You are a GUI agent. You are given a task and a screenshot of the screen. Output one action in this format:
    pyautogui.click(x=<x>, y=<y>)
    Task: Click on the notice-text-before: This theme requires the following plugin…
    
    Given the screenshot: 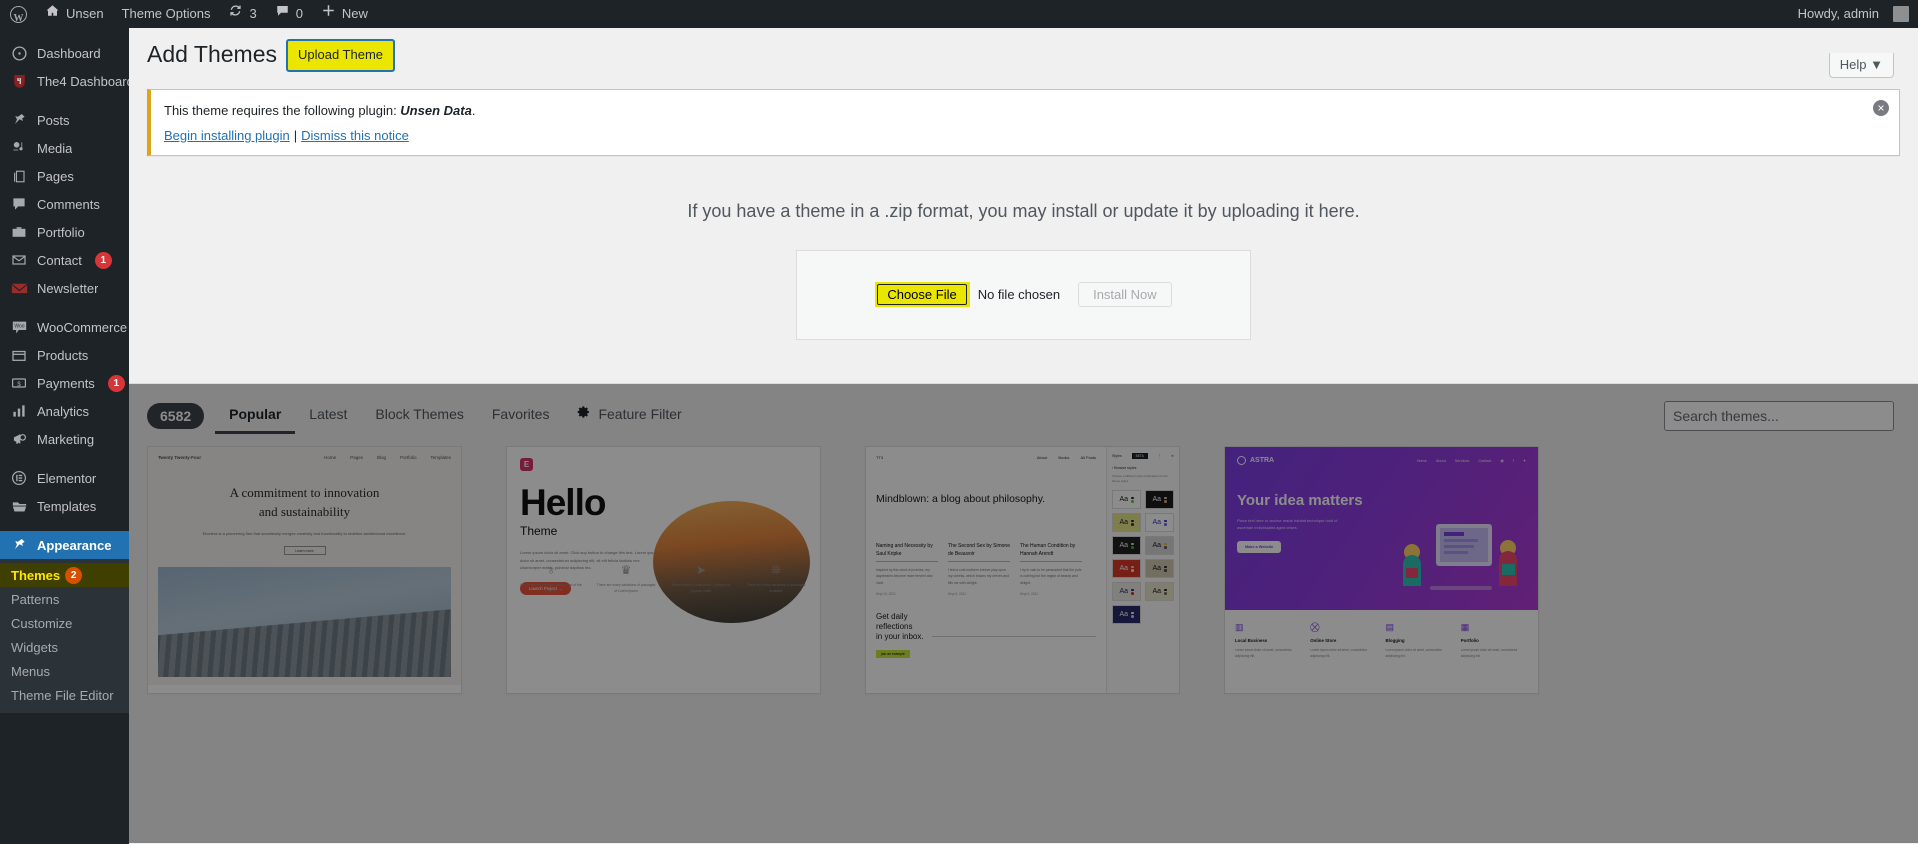 What is the action you would take?
    pyautogui.click(x=282, y=110)
    